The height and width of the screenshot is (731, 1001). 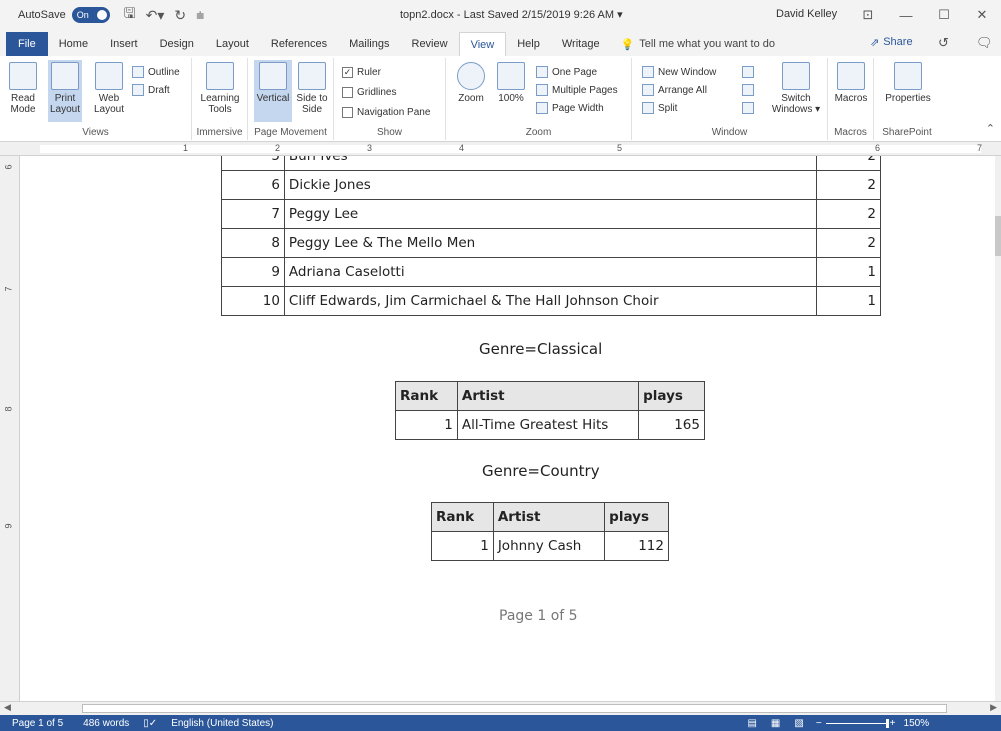 I want to click on tab-home: Home, so click(x=73, y=44).